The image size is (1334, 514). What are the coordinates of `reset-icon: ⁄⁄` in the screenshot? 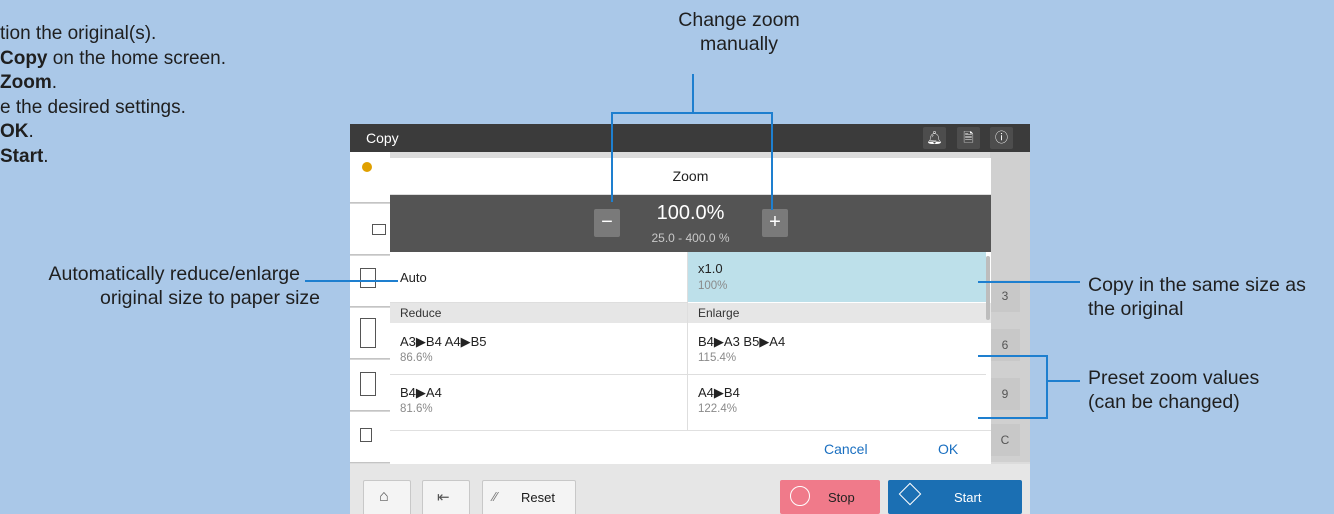 It's located at (495, 496).